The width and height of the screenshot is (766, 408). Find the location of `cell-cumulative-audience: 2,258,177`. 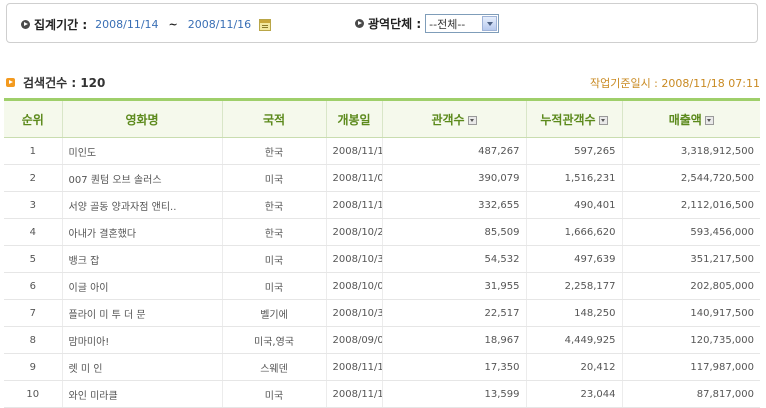

cell-cumulative-audience: 2,258,177 is located at coordinates (573, 286).